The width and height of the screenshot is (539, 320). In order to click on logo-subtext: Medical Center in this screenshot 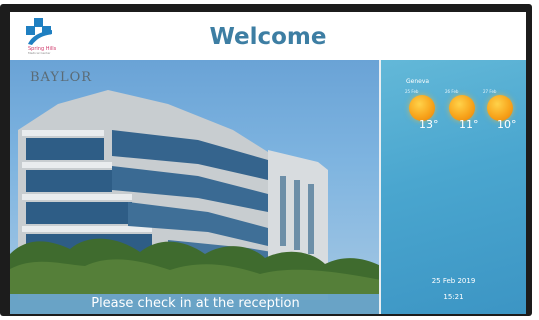, I will do `click(39, 53)`.